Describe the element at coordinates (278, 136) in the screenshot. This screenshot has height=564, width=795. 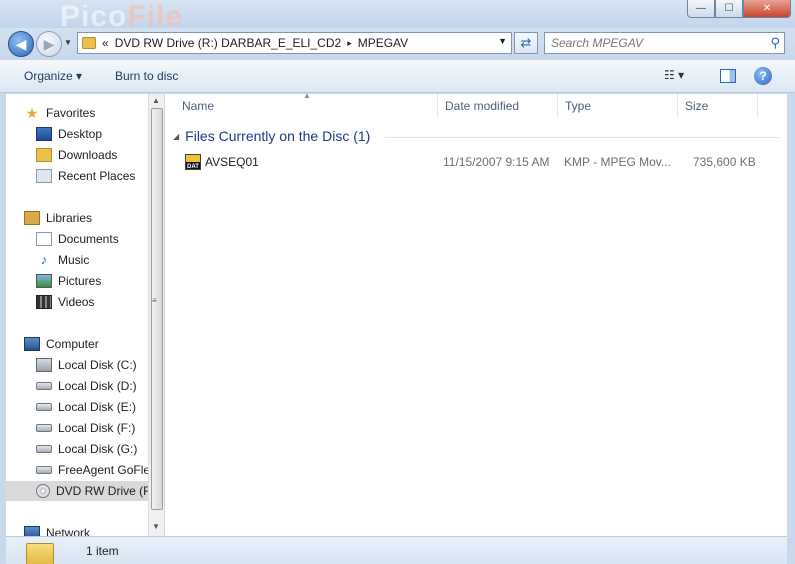
I see `group-label: Files Currently on the Disc (1)` at that location.